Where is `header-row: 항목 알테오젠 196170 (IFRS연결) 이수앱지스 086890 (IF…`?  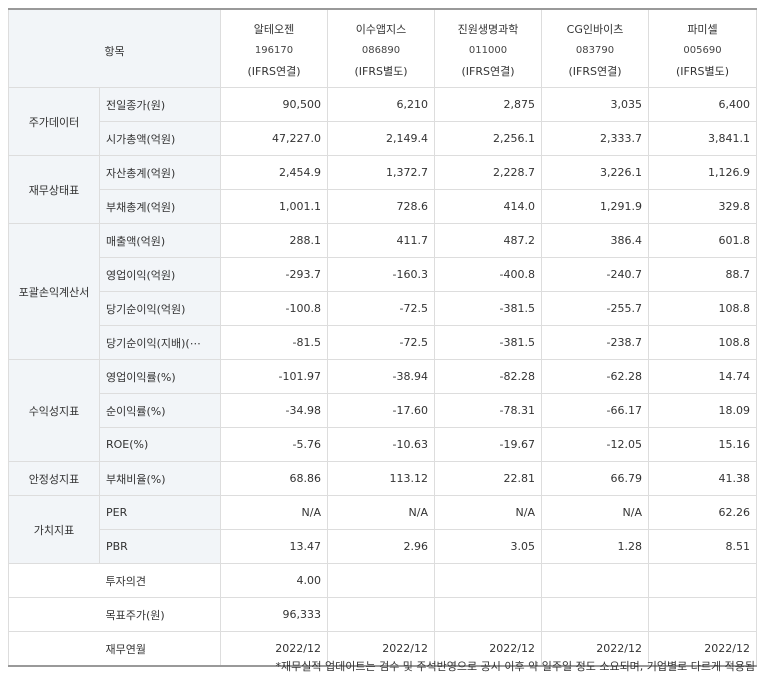 header-row: 항목 알테오젠 196170 (IFRS연결) 이수앱지스 086890 (IF… is located at coordinates (382, 48).